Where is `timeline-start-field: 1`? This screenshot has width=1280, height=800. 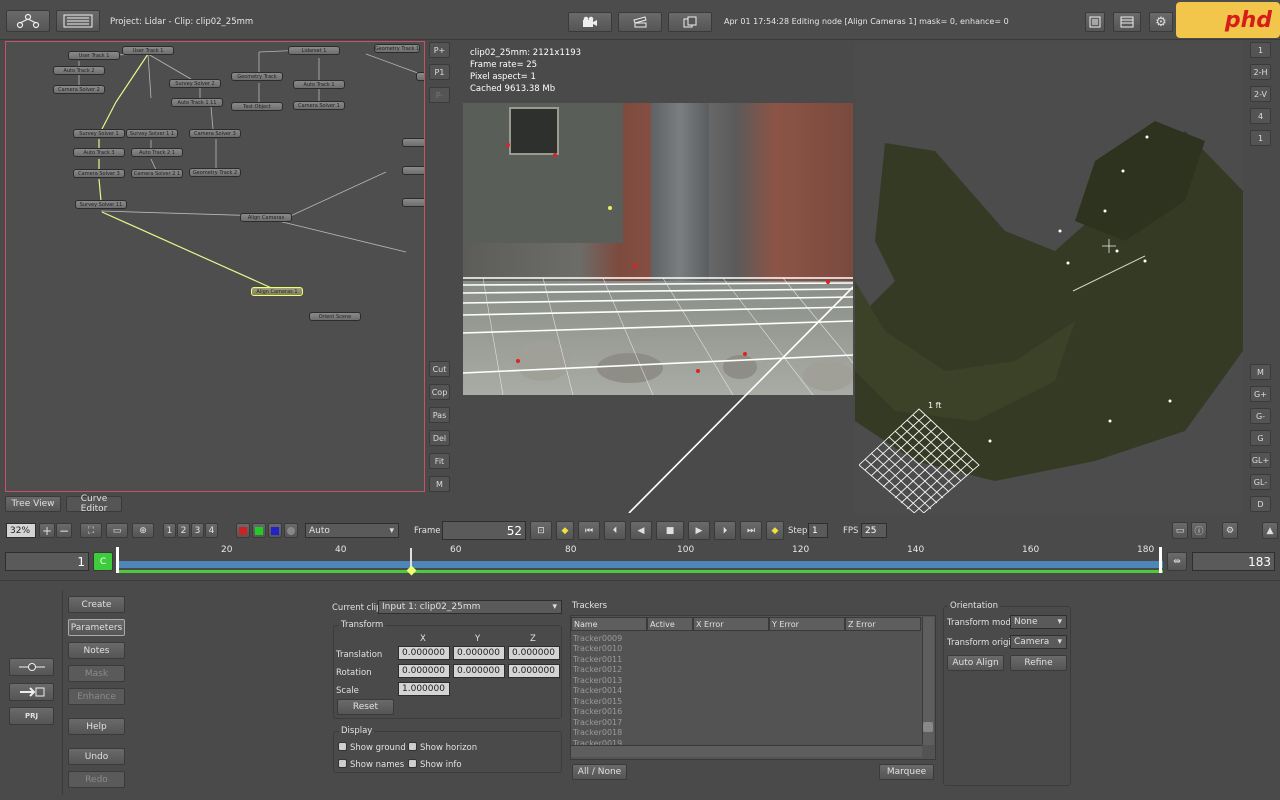 timeline-start-field: 1 is located at coordinates (47, 561).